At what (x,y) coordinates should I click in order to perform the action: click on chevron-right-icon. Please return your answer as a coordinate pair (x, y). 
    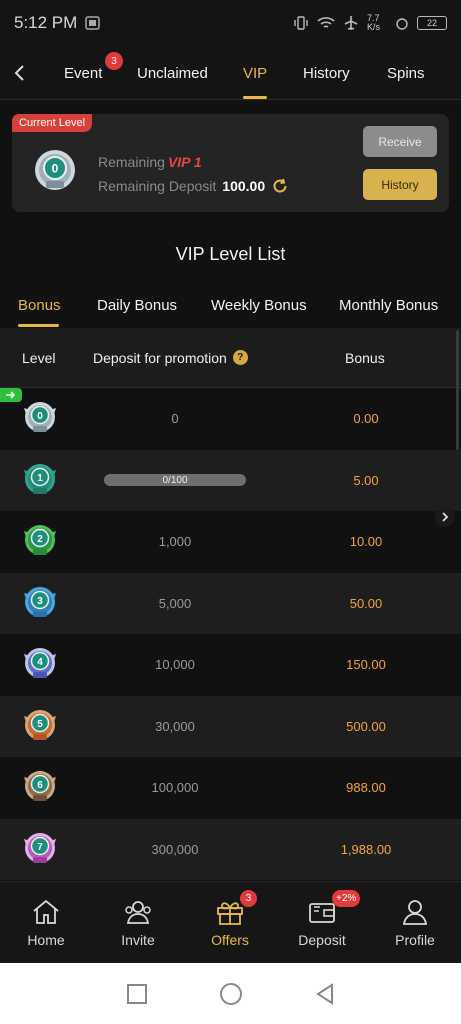
    Looking at the image, I should click on (445, 517).